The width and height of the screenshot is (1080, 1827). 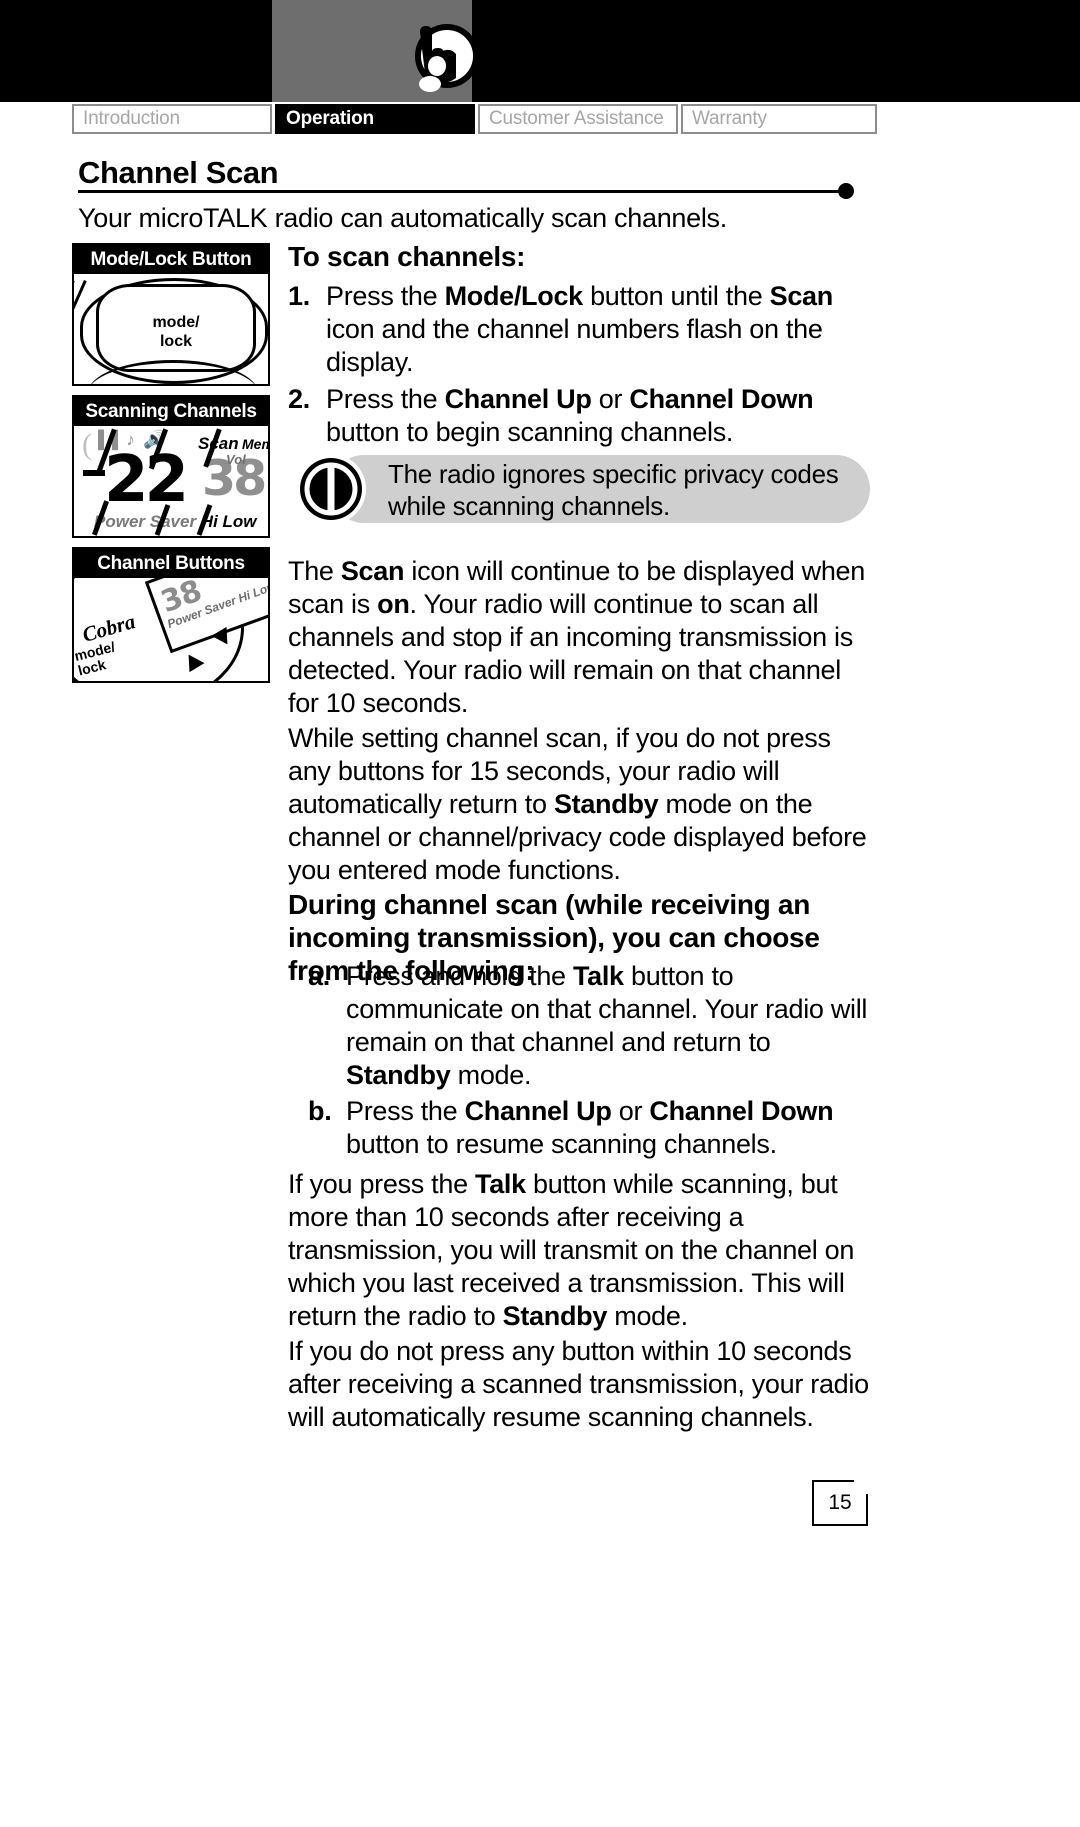 I want to click on figure-mode-lock-button: Mode/Lock Button mode/ lock, so click(x=171, y=314).